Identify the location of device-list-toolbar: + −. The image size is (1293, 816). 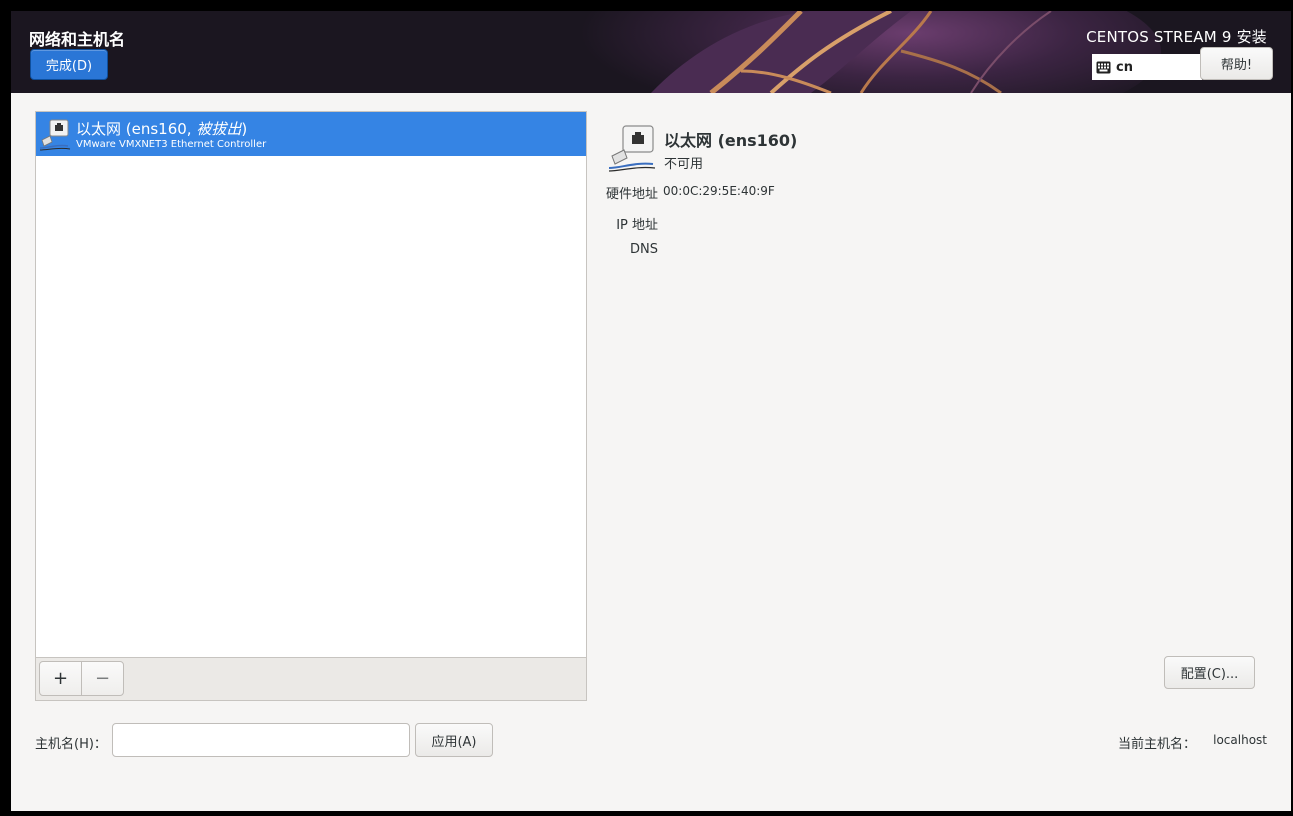
(311, 678).